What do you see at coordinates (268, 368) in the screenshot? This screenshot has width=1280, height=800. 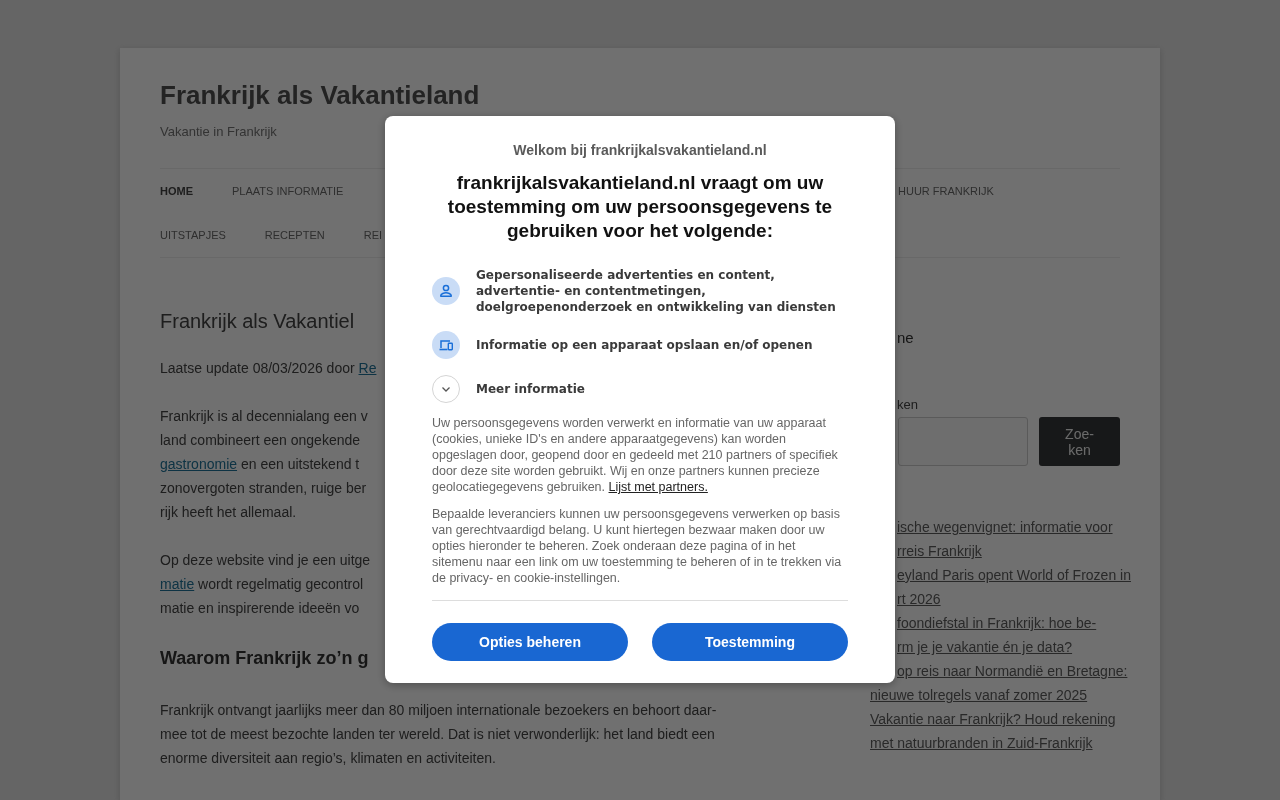 I see `post-byline: Laatse update 08/03/2026 door Re` at bounding box center [268, 368].